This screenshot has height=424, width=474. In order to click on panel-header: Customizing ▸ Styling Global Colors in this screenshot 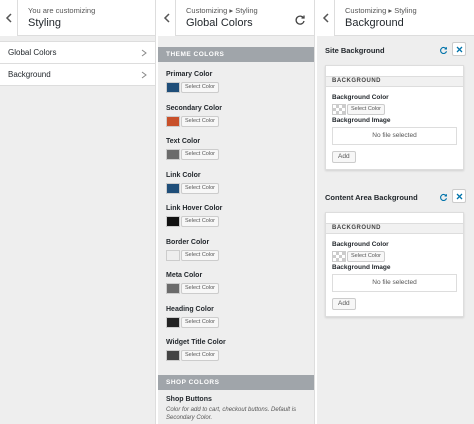, I will do `click(236, 18)`.